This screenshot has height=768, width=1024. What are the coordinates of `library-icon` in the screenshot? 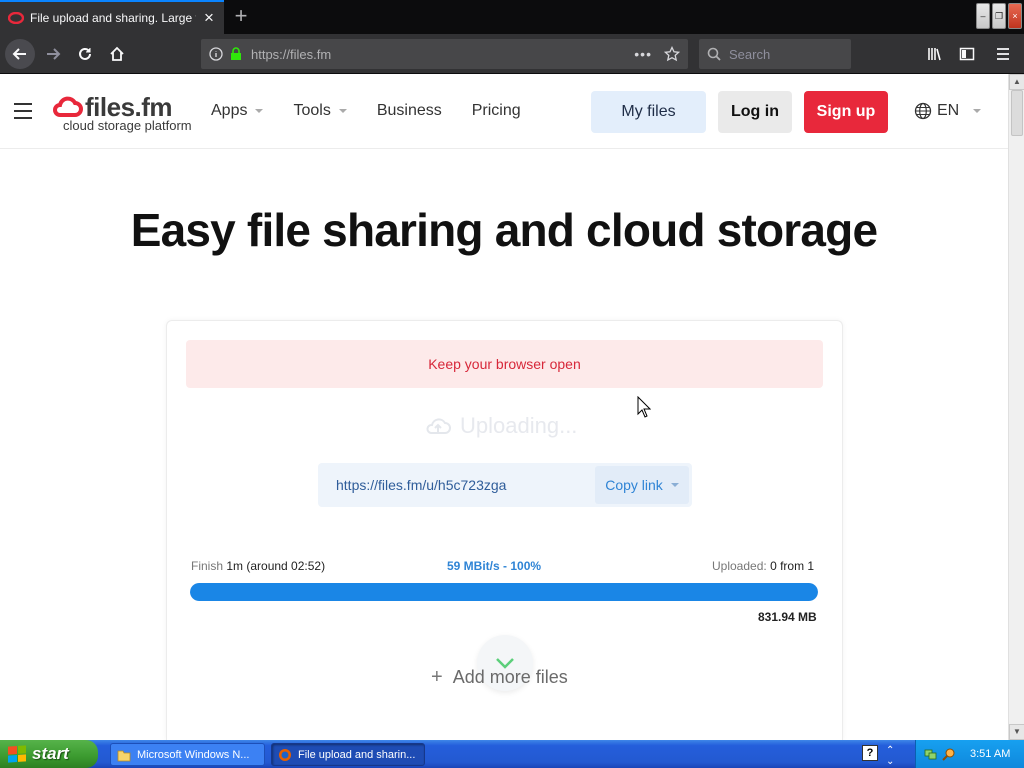 It's located at (935, 54).